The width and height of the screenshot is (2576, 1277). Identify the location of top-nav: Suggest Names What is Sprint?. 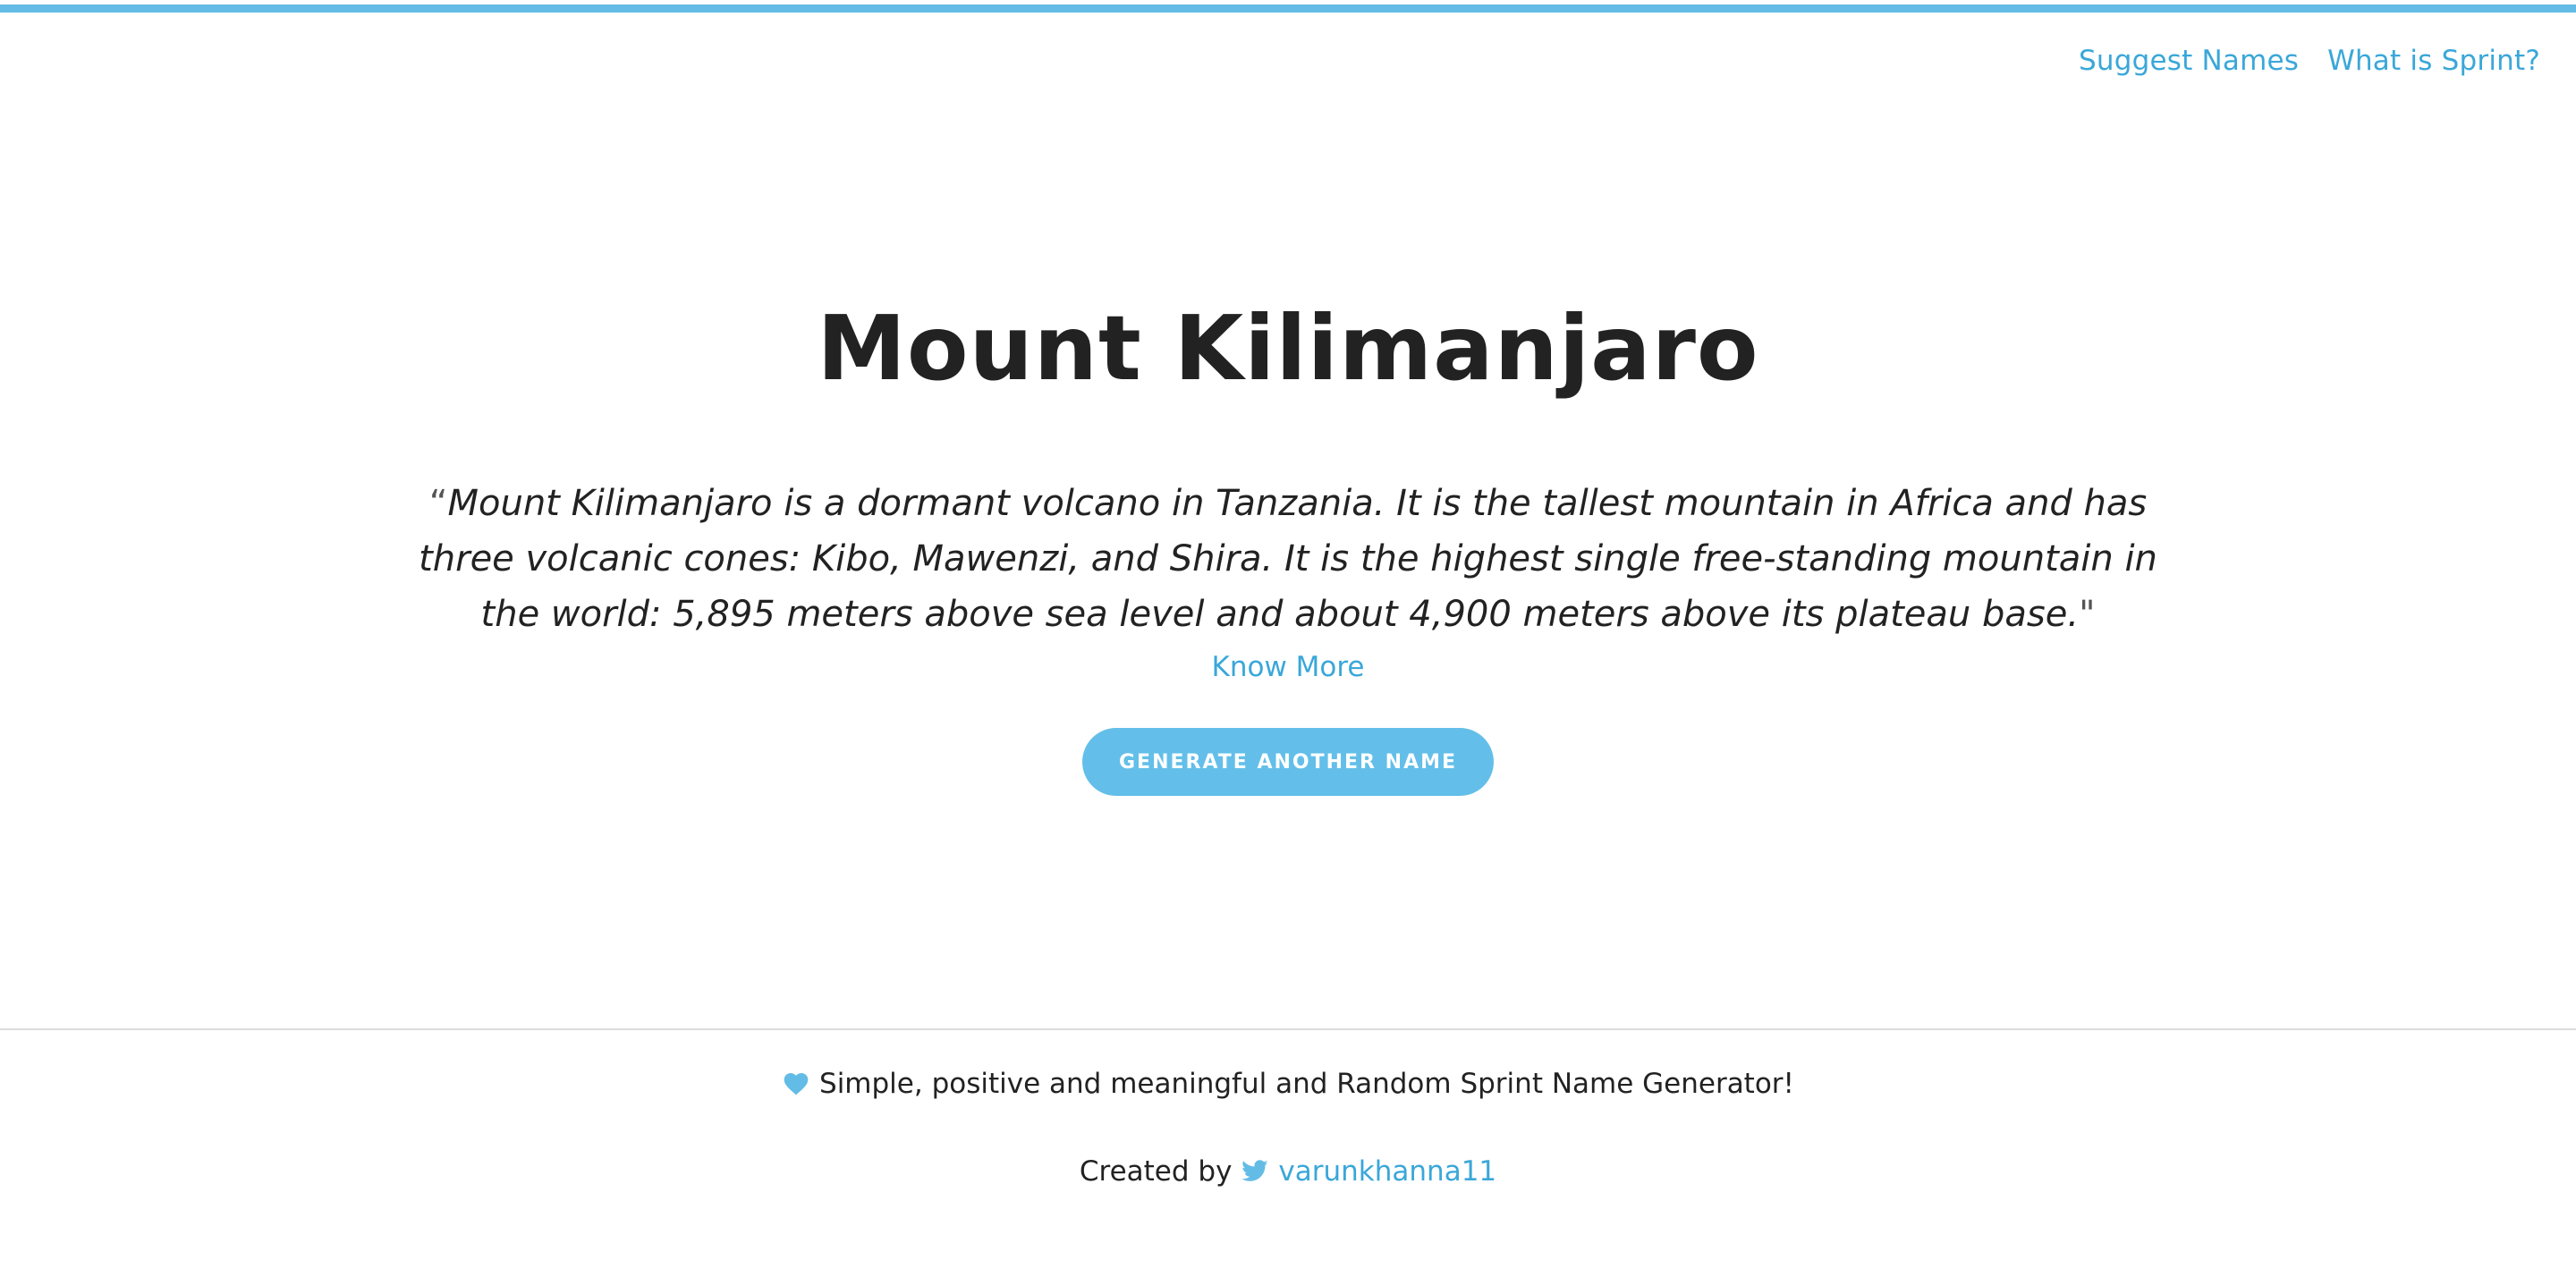
(2309, 61).